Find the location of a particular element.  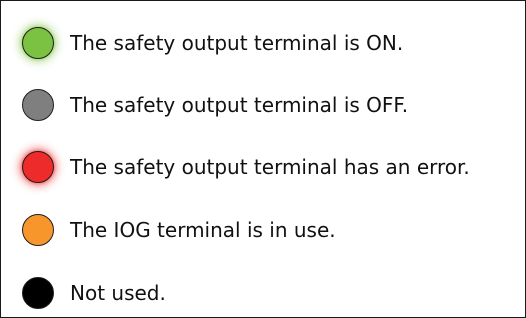

legend-label-iog-in-use: The IOG terminal is in use. is located at coordinates (203, 230).